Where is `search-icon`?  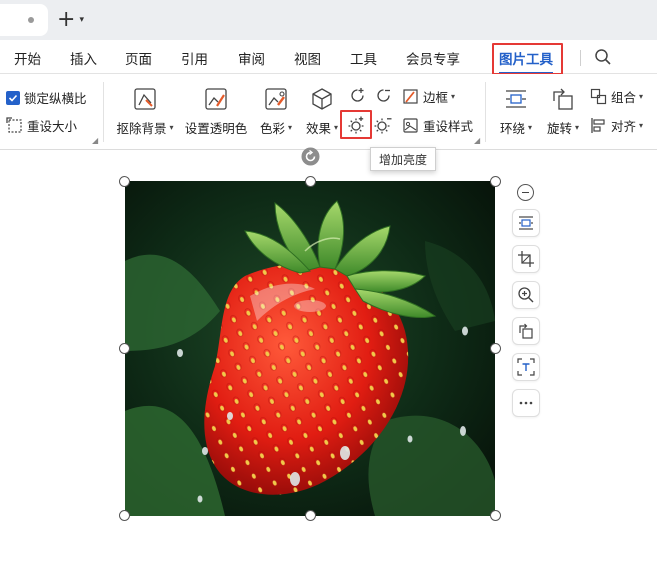 search-icon is located at coordinates (603, 57).